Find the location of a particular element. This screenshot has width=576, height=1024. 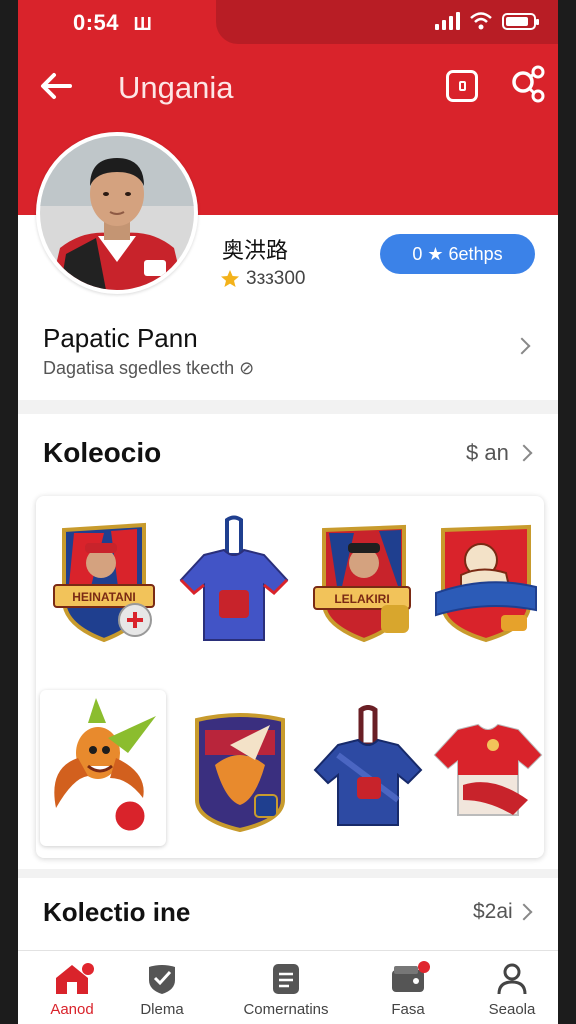

wifi-icon is located at coordinates (481, 21).